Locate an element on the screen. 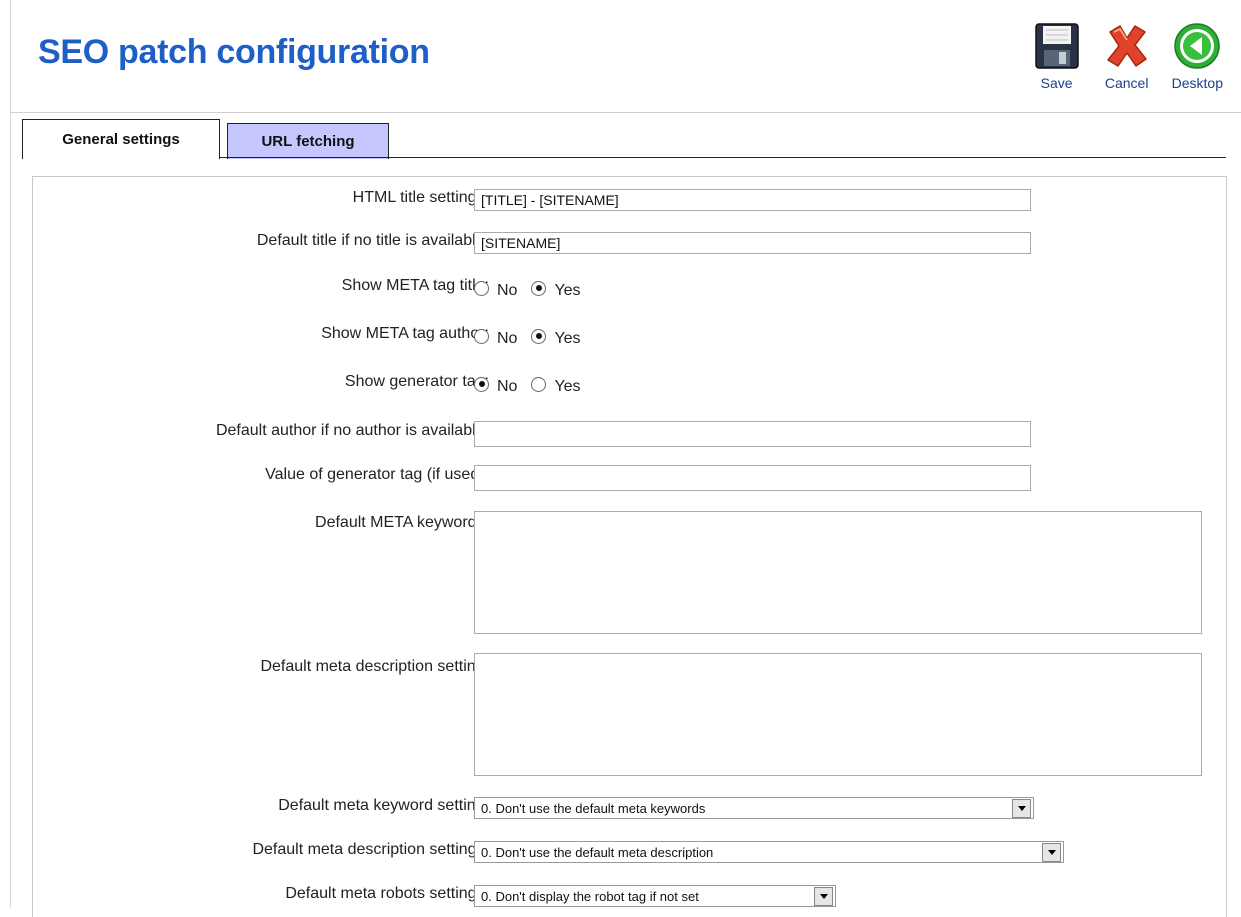 The height and width of the screenshot is (917, 1241). save-button: Save is located at coordinates (1057, 55).